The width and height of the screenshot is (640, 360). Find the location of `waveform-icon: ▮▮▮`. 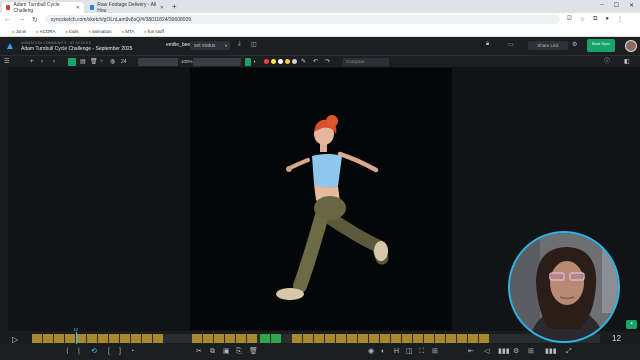

waveform-icon: ▮▮▮ is located at coordinates (551, 352).